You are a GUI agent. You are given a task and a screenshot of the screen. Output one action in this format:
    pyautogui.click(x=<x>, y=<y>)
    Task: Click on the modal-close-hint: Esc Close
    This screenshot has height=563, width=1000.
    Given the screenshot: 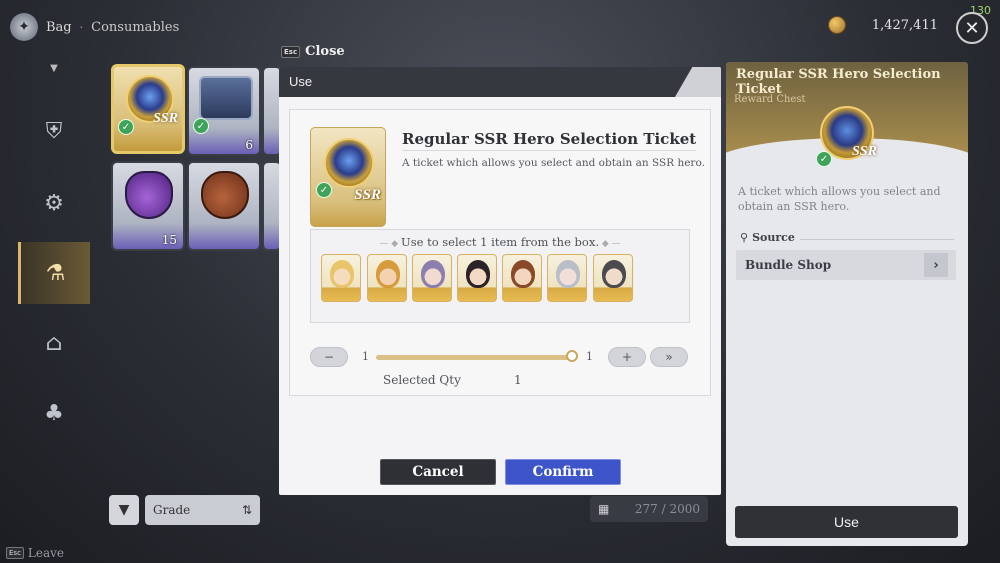 What is the action you would take?
    pyautogui.click(x=313, y=51)
    